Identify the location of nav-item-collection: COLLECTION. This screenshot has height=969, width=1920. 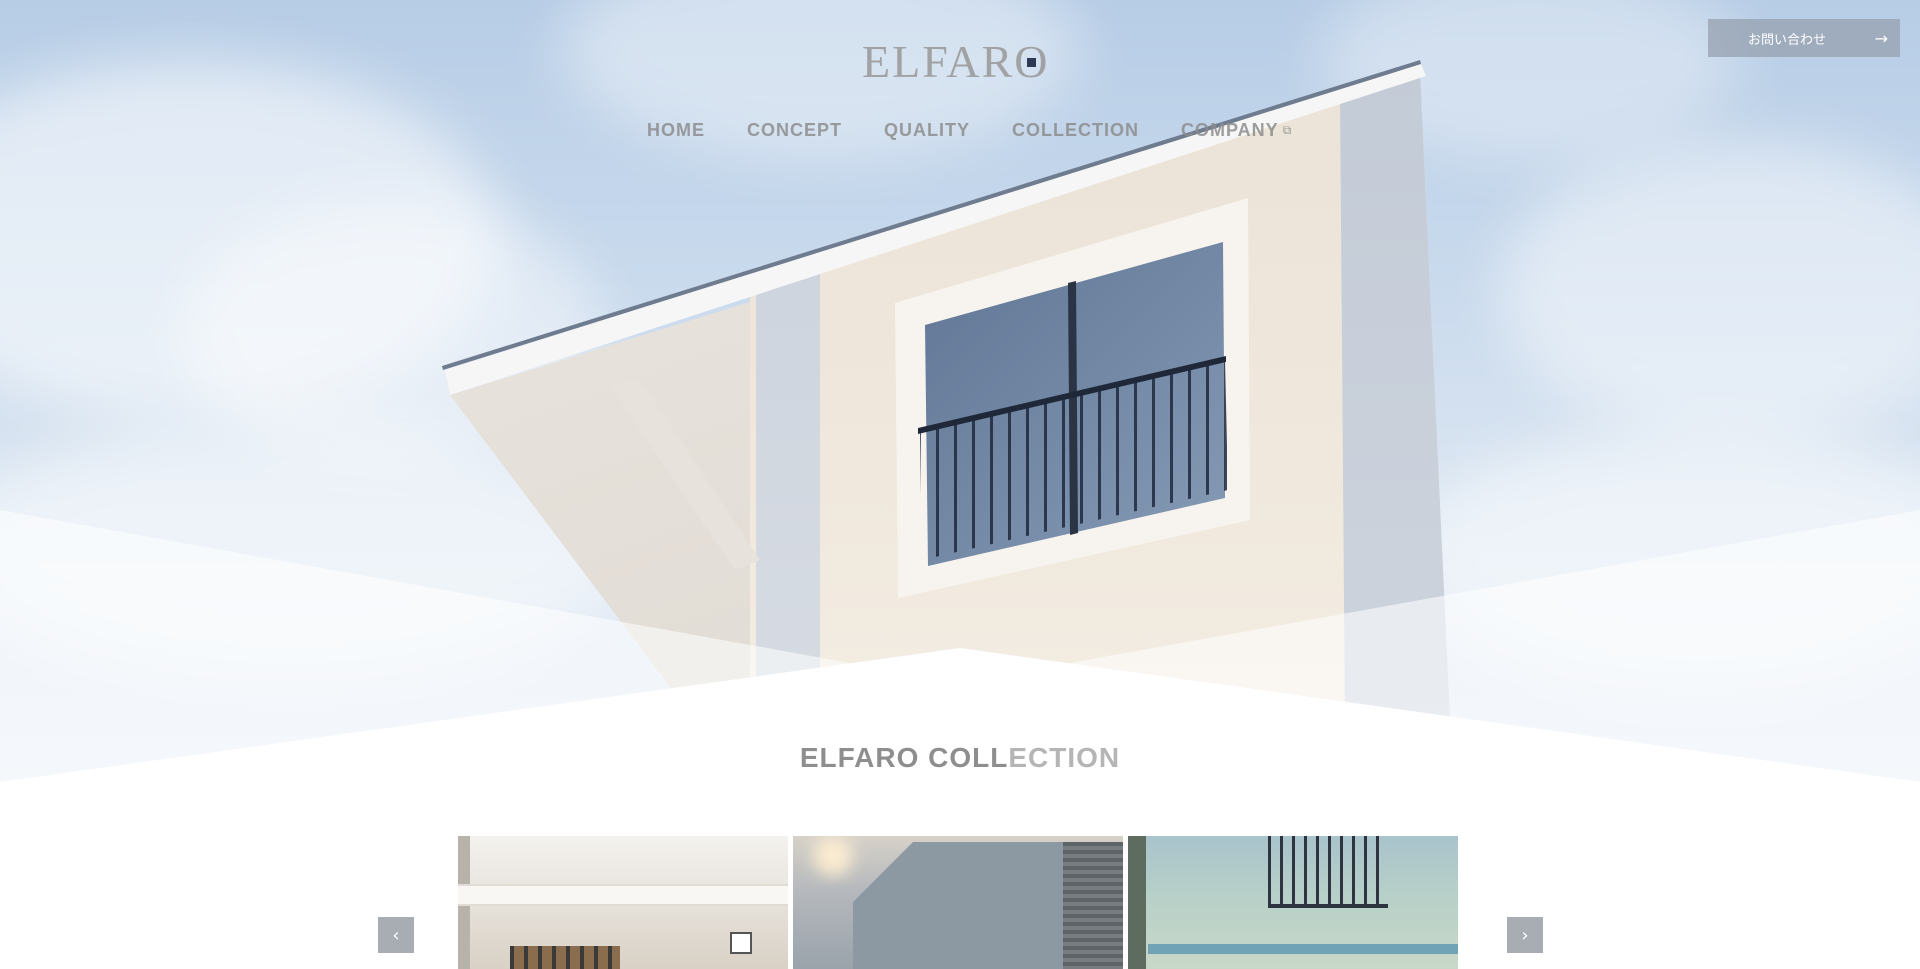
(1075, 130).